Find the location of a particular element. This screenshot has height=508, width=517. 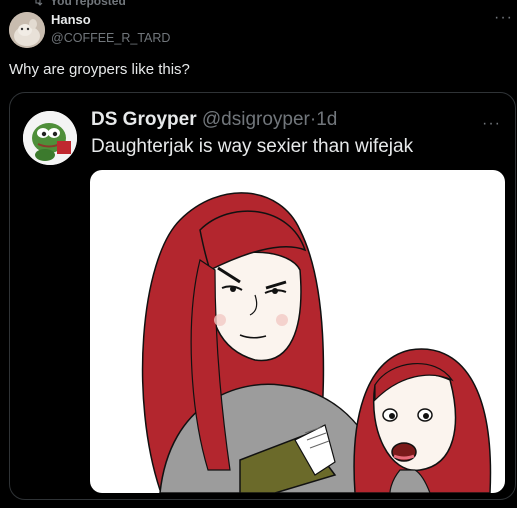

quoted-more-icon: ··· is located at coordinates (491, 124).